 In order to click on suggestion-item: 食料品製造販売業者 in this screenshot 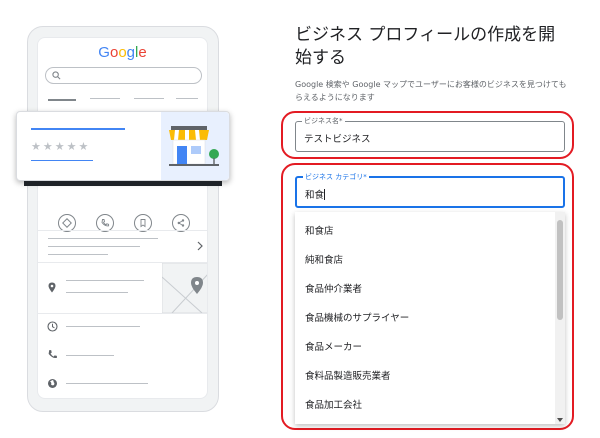, I will do `click(348, 375)`.